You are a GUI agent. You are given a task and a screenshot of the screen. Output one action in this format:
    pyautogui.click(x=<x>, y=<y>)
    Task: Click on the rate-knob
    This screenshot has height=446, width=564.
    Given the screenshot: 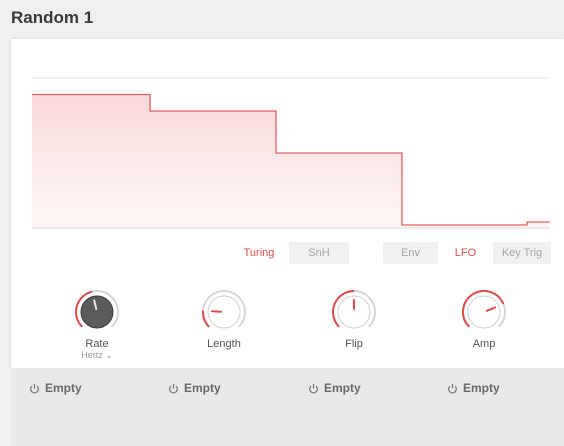 What is the action you would take?
    pyautogui.click(x=97, y=312)
    